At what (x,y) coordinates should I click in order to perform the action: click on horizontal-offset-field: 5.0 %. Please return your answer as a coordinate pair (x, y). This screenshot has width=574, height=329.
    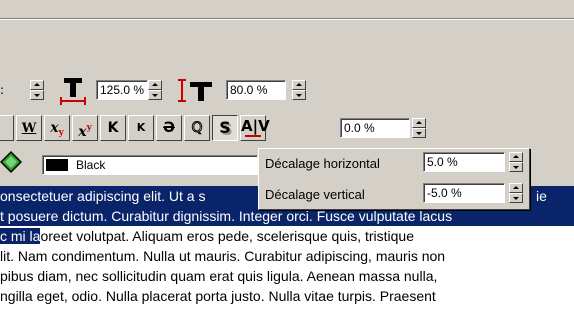
    Looking at the image, I should click on (464, 162).